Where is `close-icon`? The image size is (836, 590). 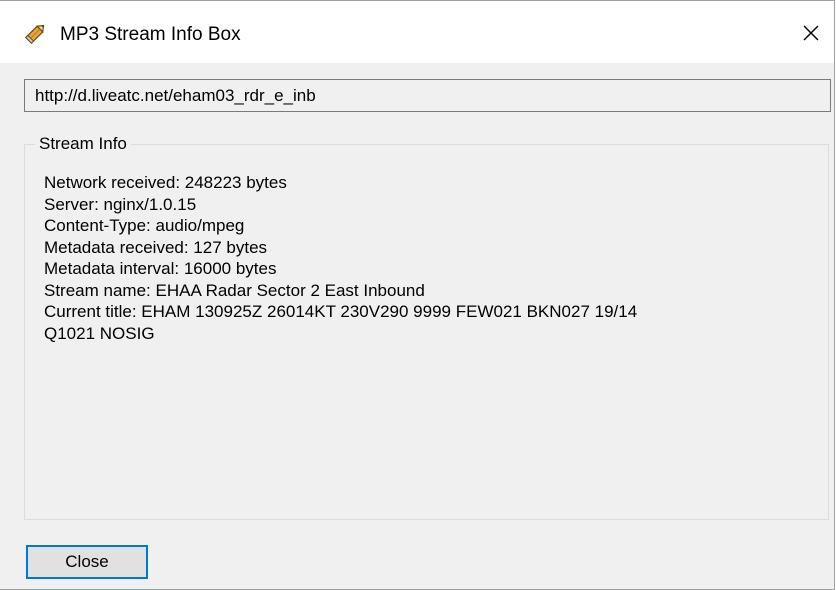 close-icon is located at coordinates (811, 33).